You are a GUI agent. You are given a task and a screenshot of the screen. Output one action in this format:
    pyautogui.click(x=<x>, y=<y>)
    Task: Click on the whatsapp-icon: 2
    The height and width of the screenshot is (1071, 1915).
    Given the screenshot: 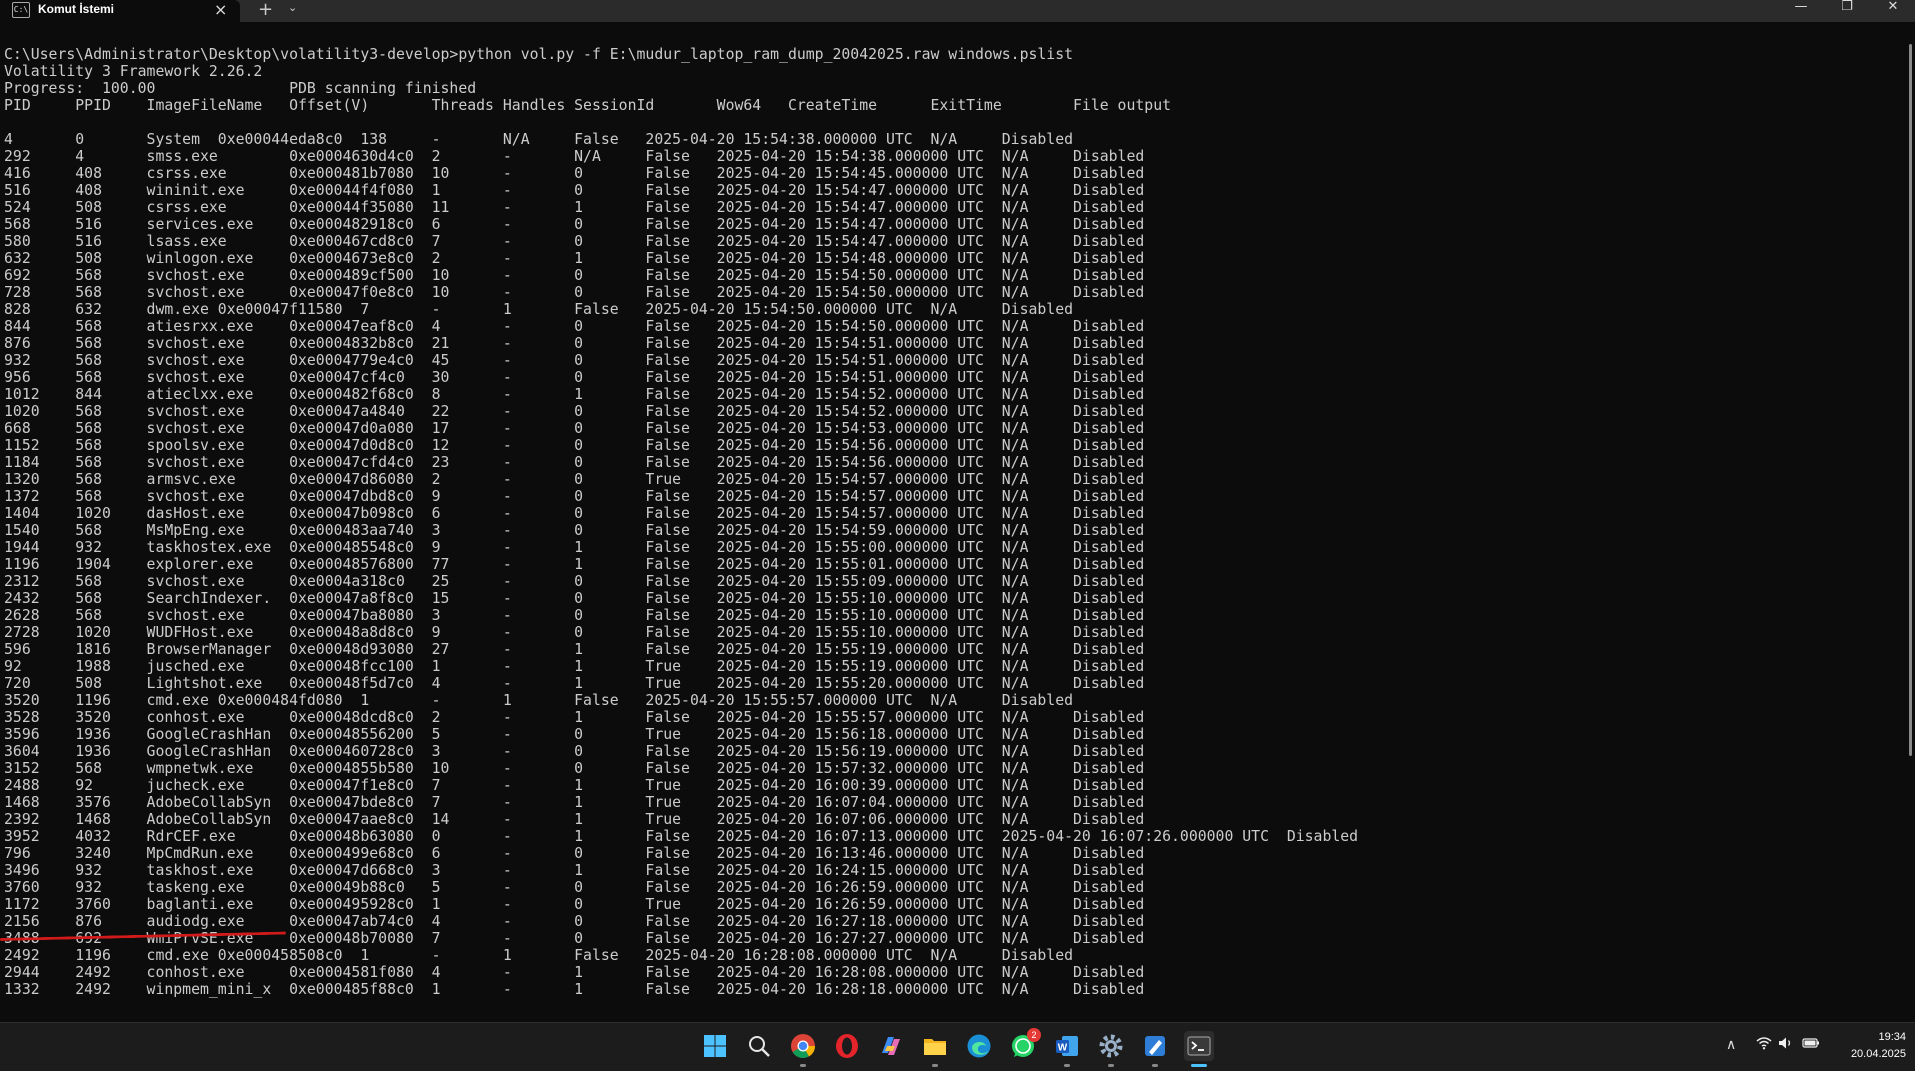 What is the action you would take?
    pyautogui.click(x=1024, y=1044)
    